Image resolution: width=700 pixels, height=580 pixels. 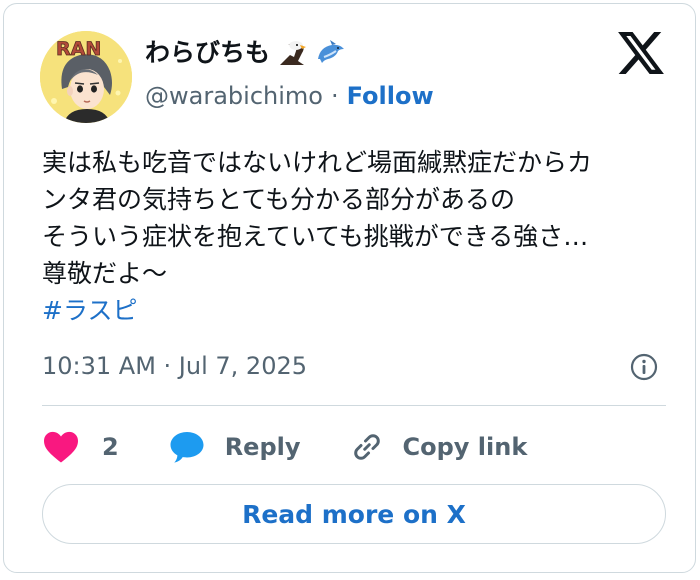 What do you see at coordinates (465, 447) in the screenshot?
I see `copy-link-label: Copy link` at bounding box center [465, 447].